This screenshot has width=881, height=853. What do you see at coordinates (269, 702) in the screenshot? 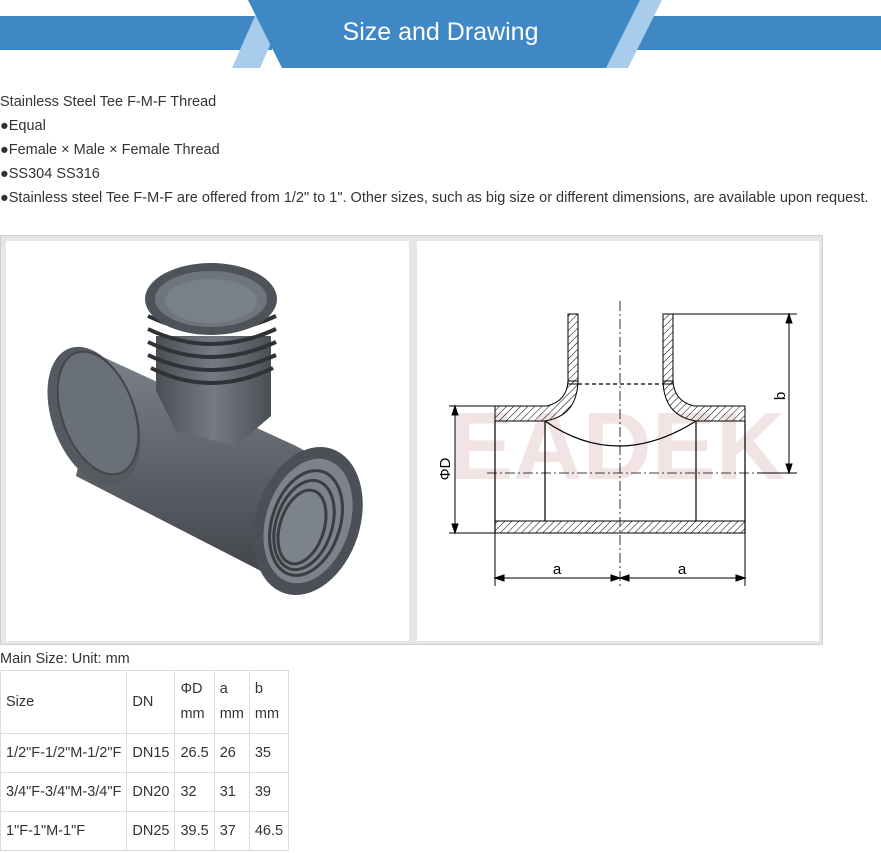
I see `header-b: b mm` at bounding box center [269, 702].